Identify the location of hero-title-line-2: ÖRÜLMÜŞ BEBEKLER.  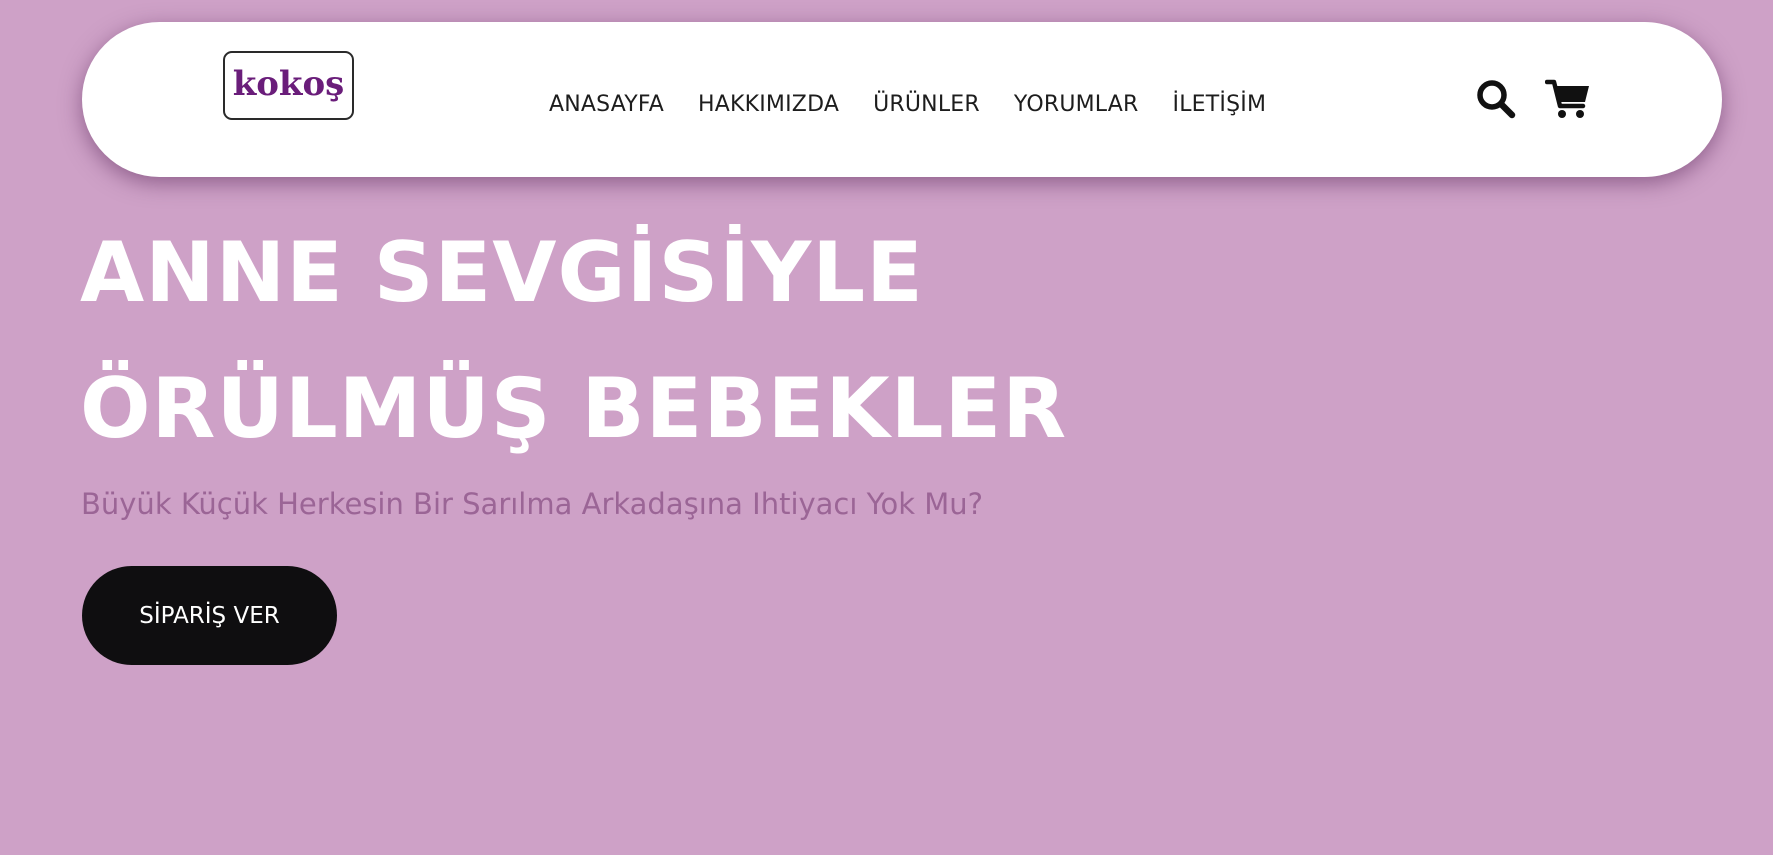
(574, 408).